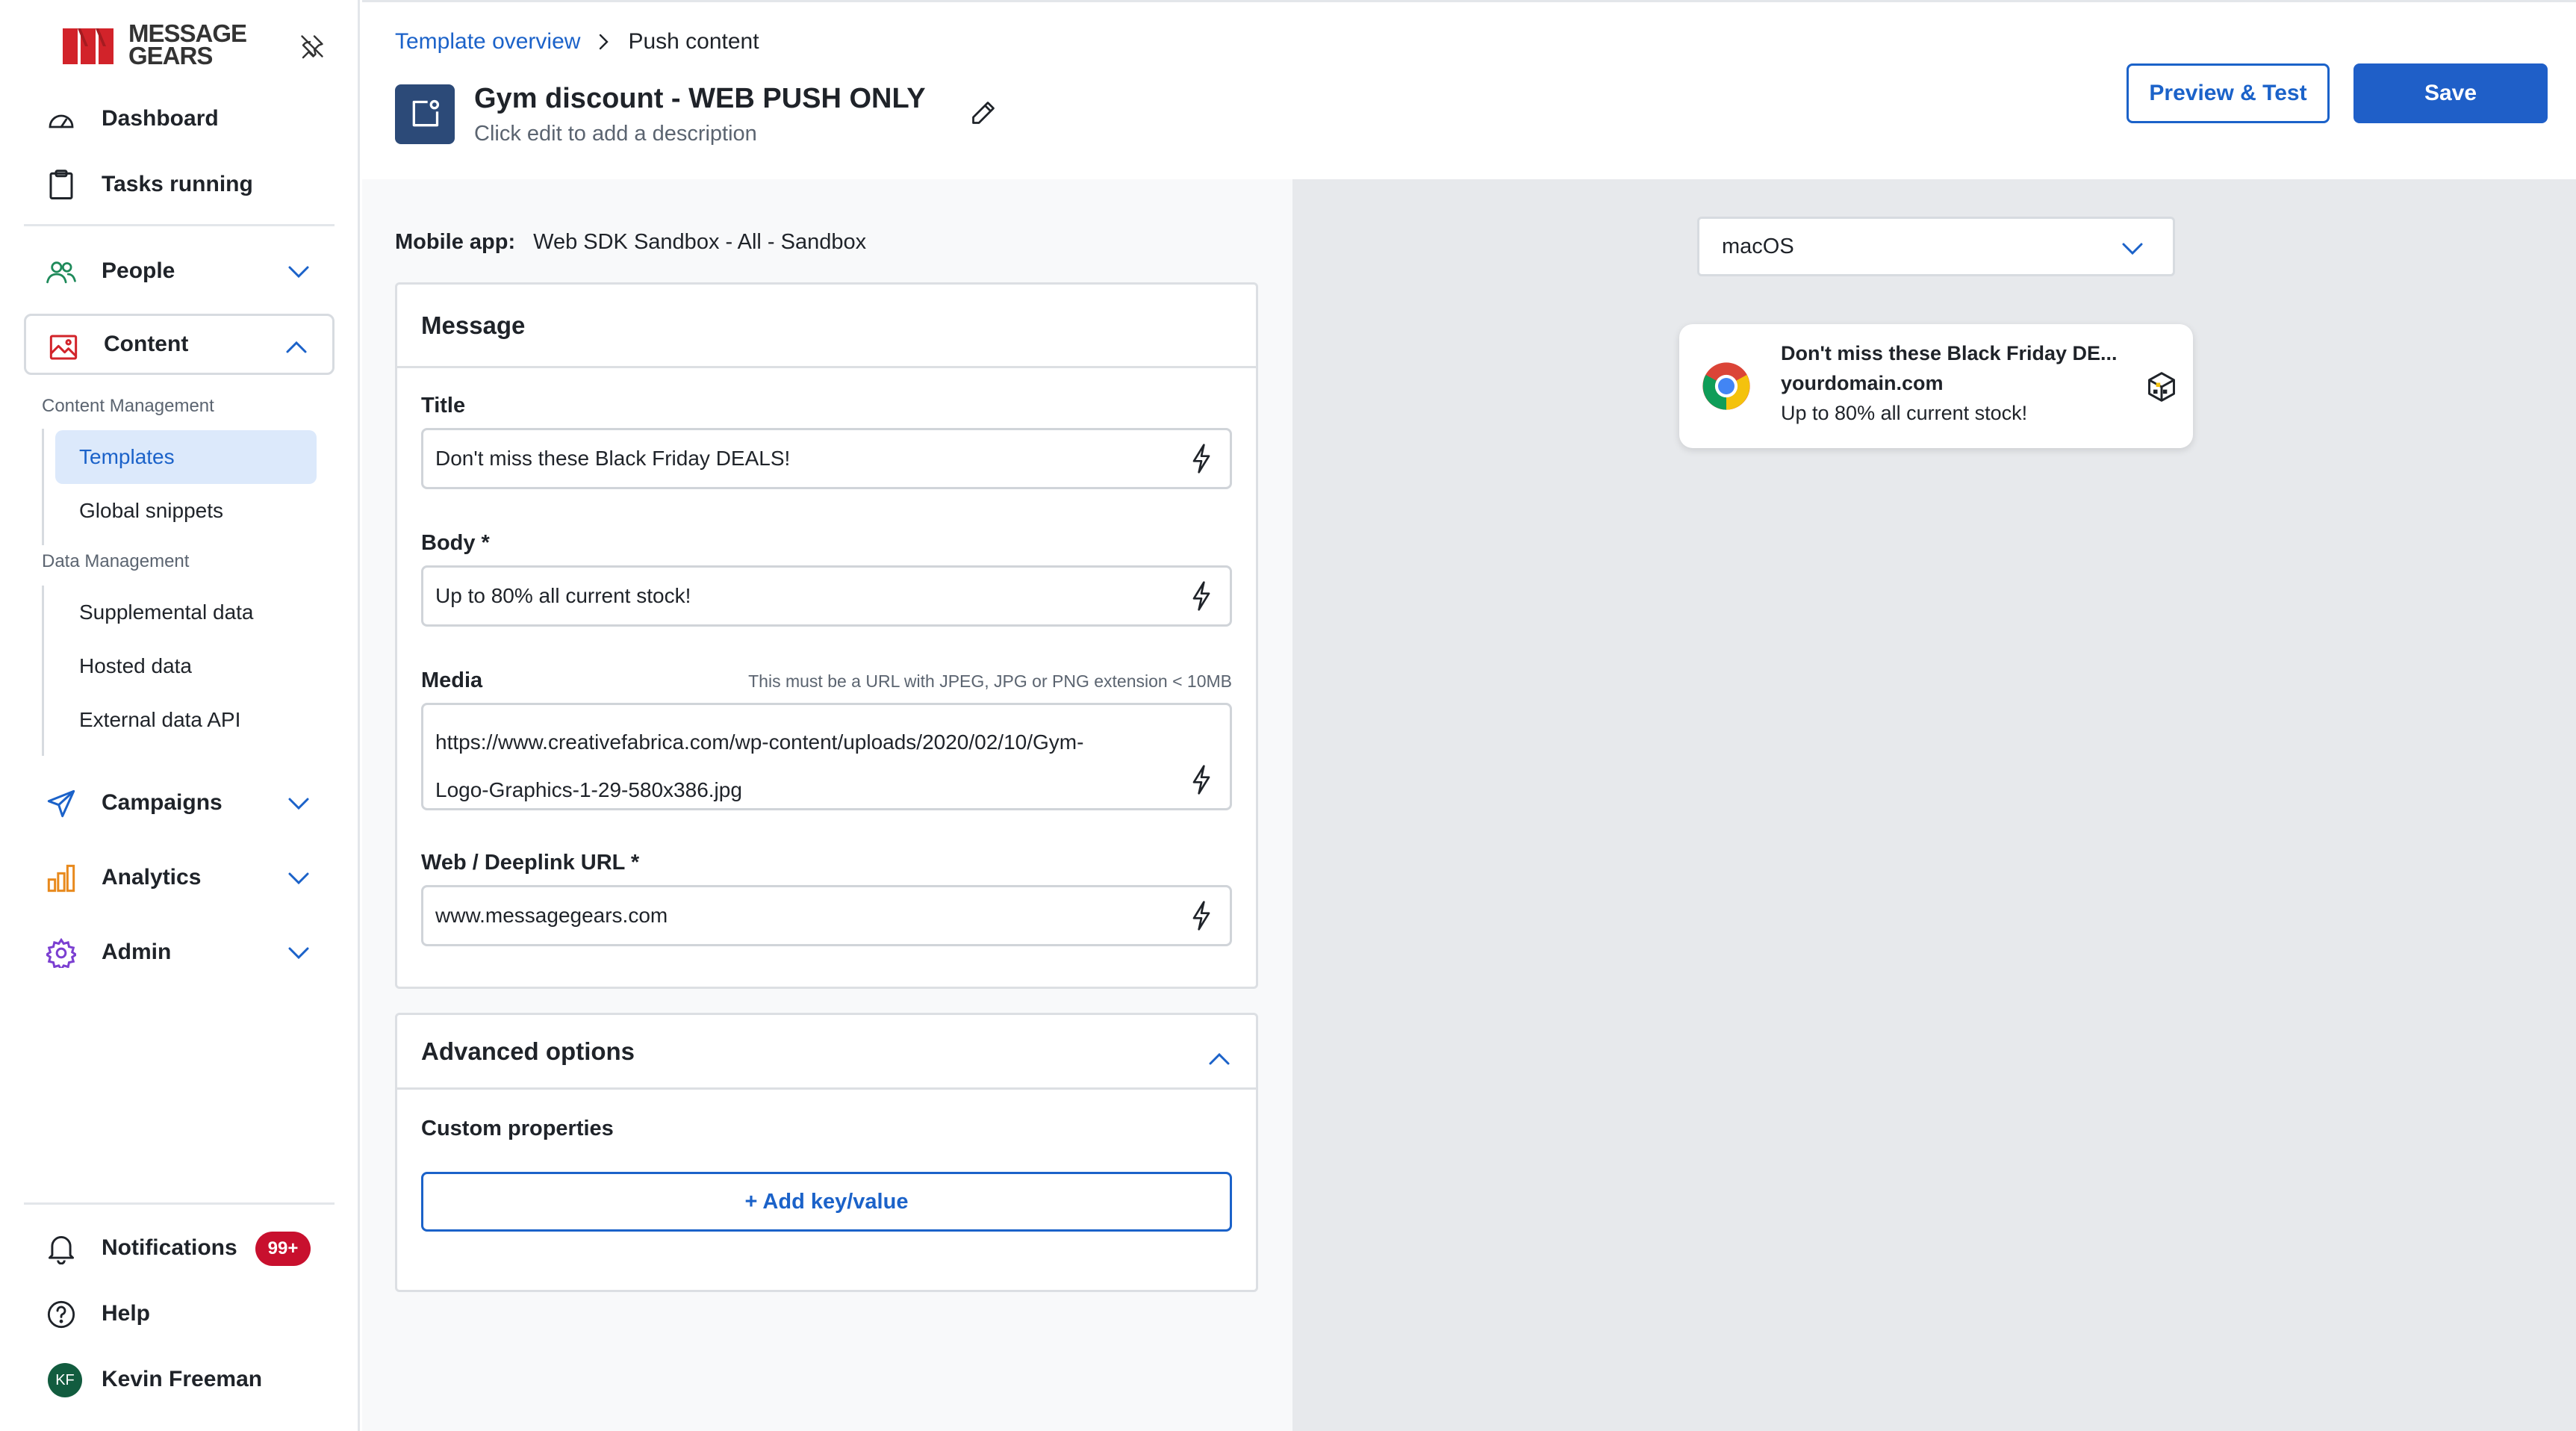  I want to click on sidebar-label-campaigns: Campaigns, so click(162, 802).